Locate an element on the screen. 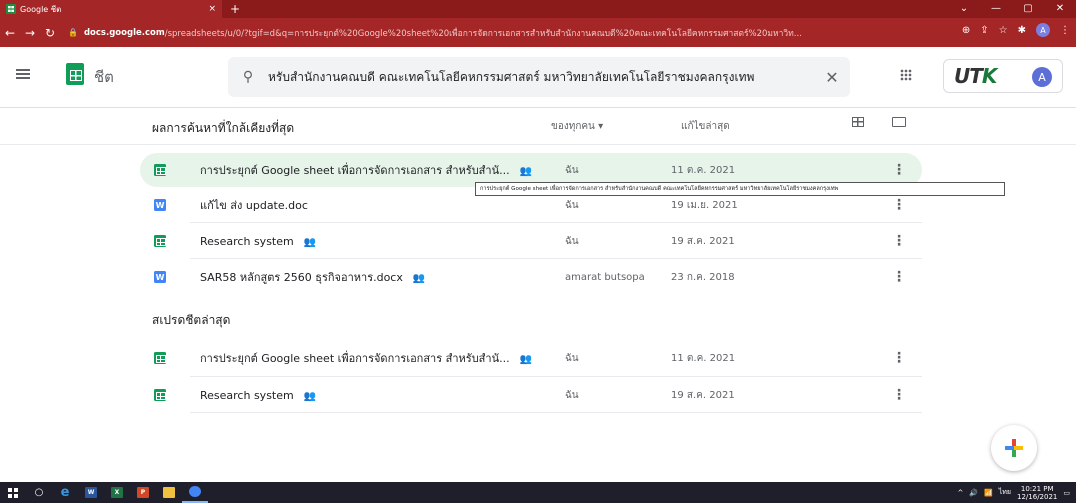  browser-tab: Google ชีต × is located at coordinates (111, 9).